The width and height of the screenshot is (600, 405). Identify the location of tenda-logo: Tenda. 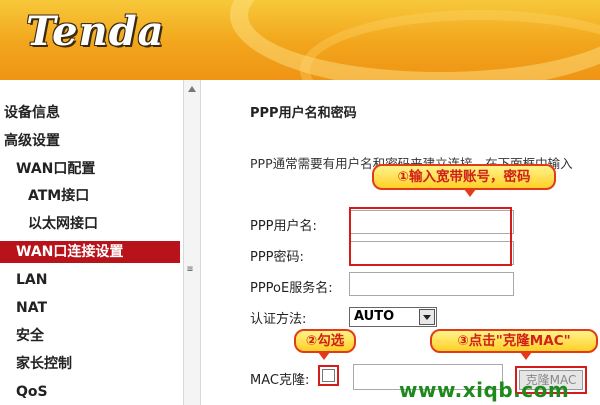
(95, 31).